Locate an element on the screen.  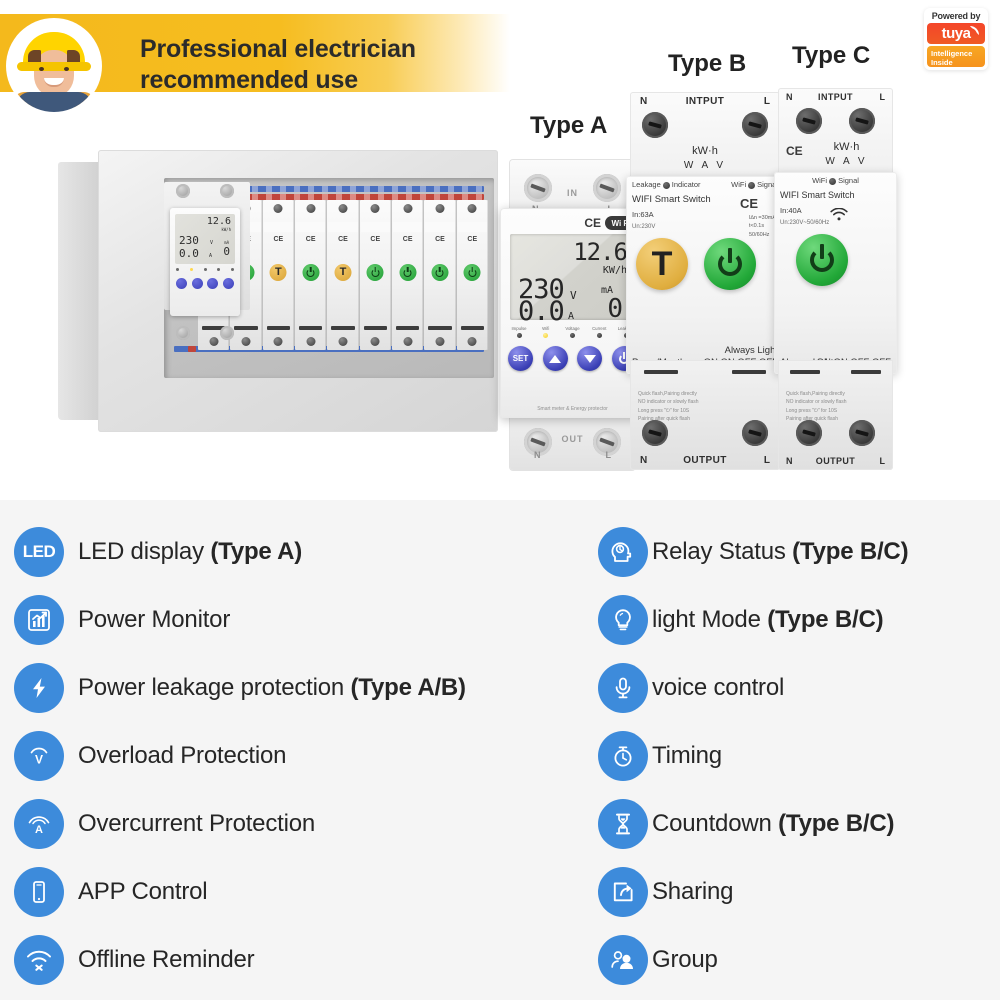
pairing-note-1: Quick flash,Pairing directly is located at coordinates (815, 394).